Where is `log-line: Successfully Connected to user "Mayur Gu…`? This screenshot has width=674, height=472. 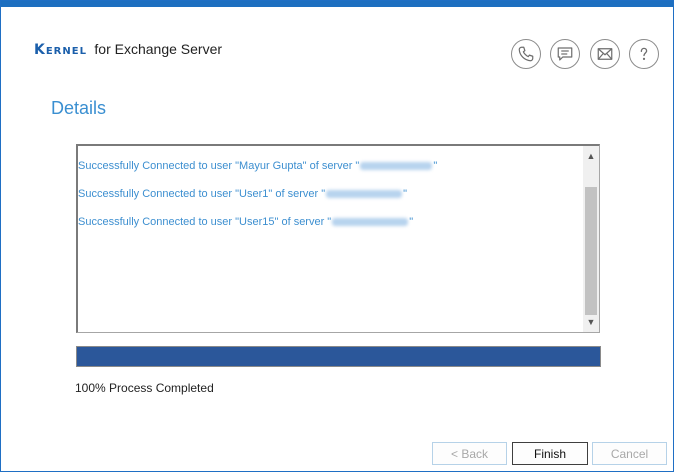
log-line: Successfully Connected to user "Mayur Gu… is located at coordinates (330, 174).